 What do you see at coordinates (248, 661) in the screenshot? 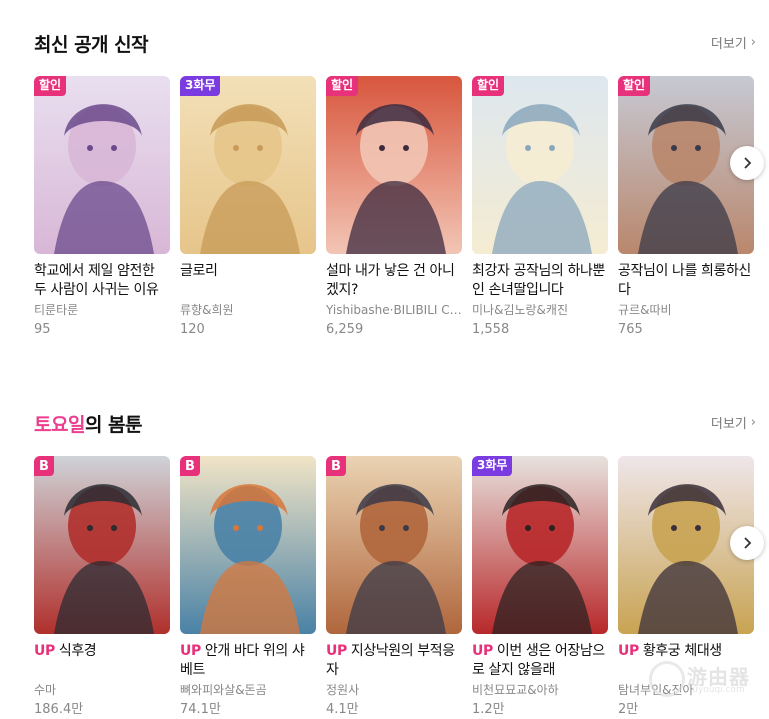
I see `card-title: UP 안개 바다 위의 샤베트` at bounding box center [248, 661].